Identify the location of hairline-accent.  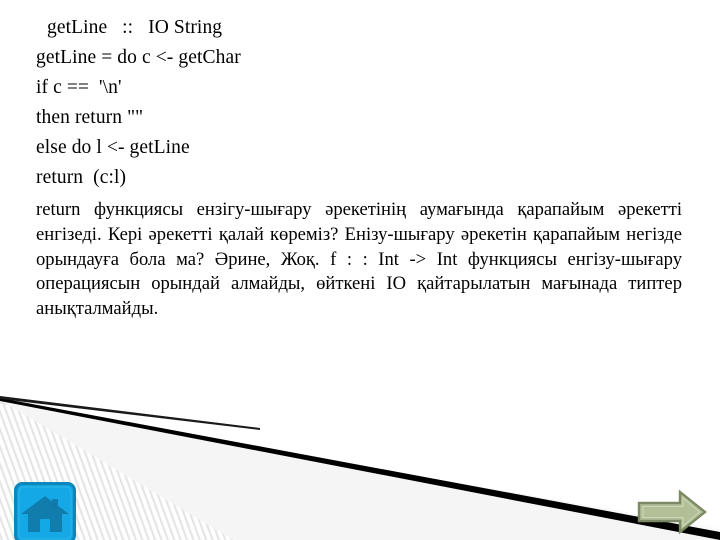
(130, 413).